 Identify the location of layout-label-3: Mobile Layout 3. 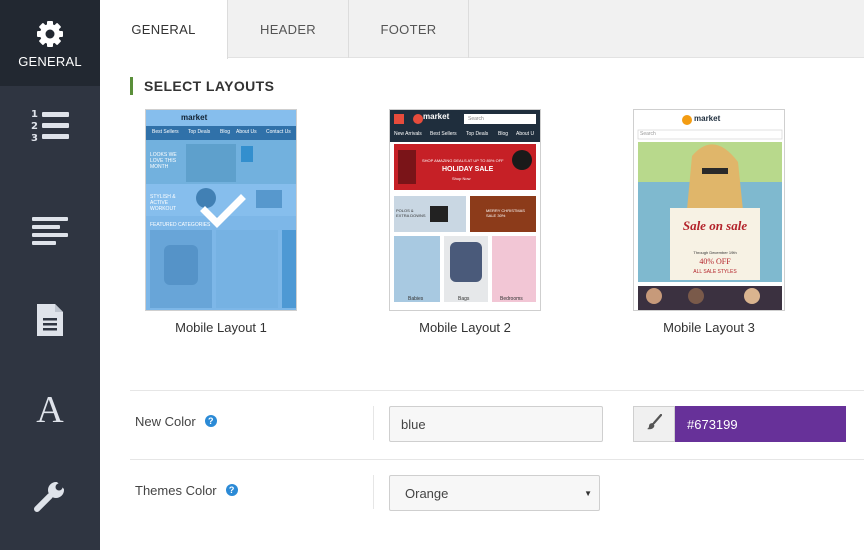
(709, 327).